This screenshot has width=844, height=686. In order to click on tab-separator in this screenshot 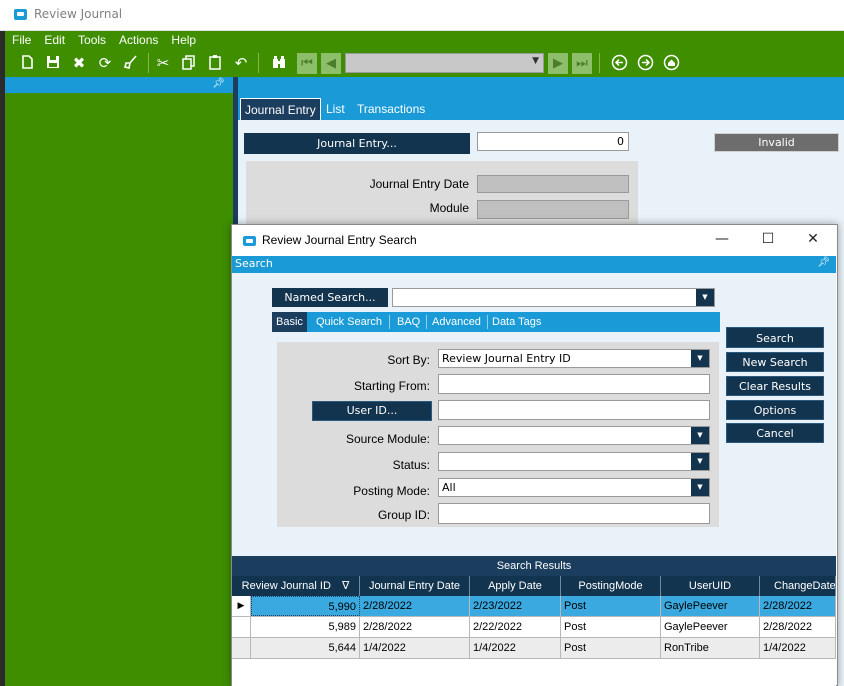, I will do `click(389, 322)`.